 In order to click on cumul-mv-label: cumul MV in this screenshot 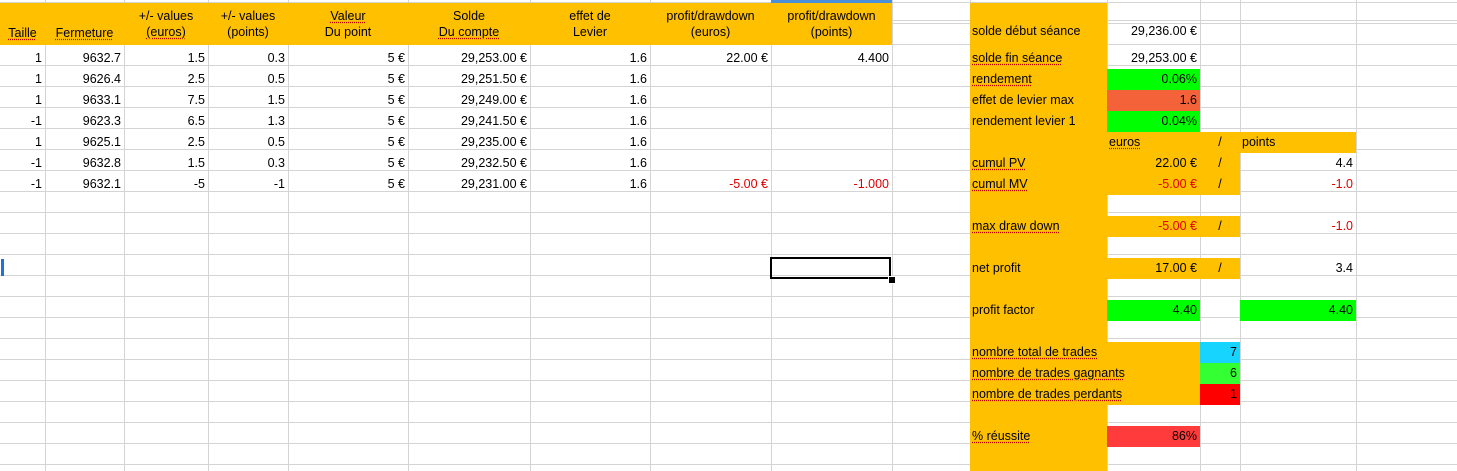, I will do `click(1000, 184)`.